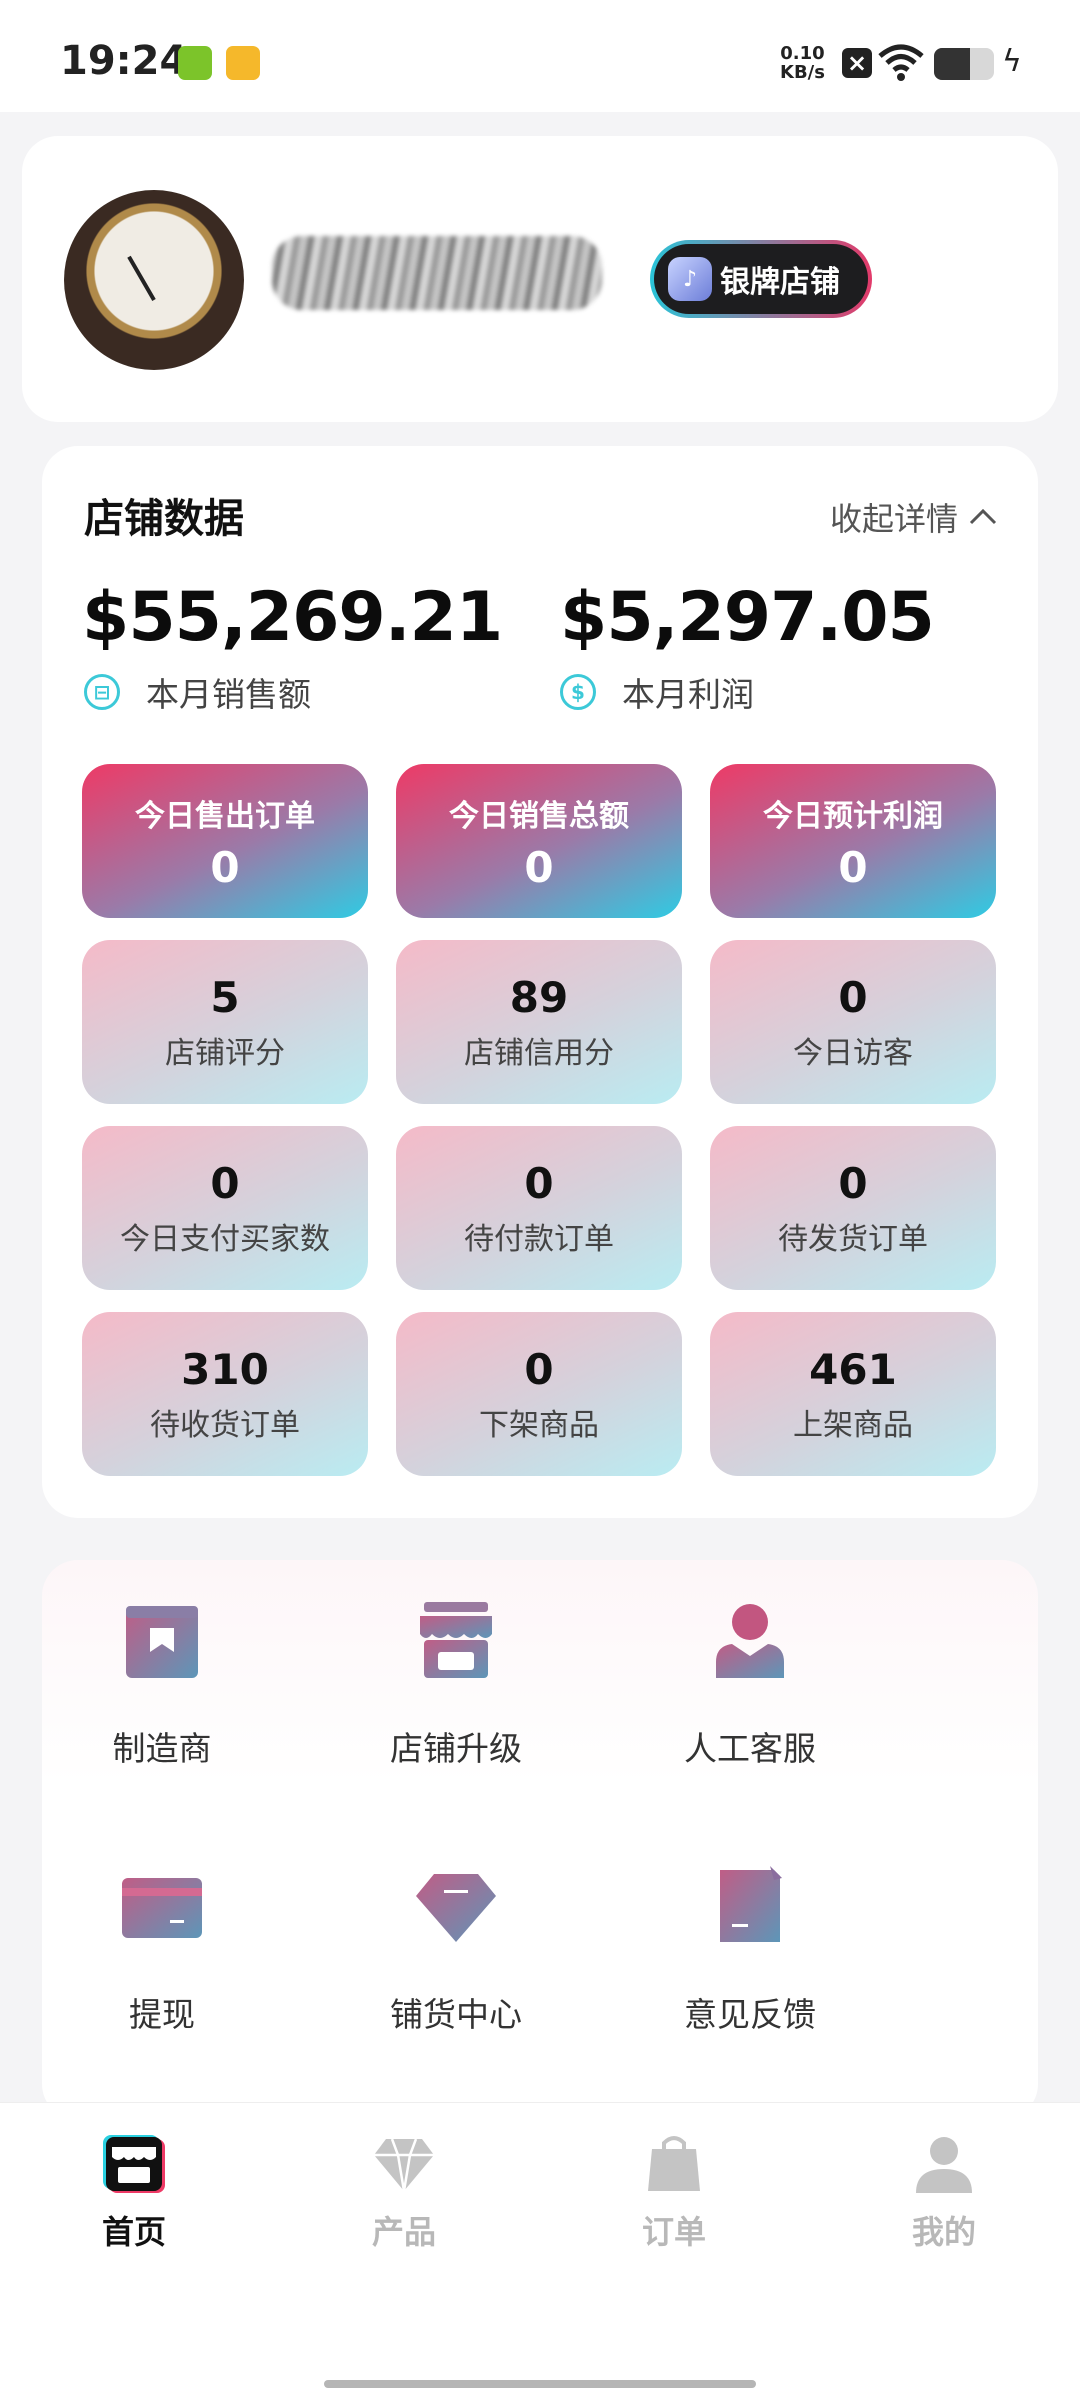 This screenshot has height=2392, width=1080. Describe the element at coordinates (780, 282) in the screenshot. I see `badge-label: 银牌店铺` at that location.